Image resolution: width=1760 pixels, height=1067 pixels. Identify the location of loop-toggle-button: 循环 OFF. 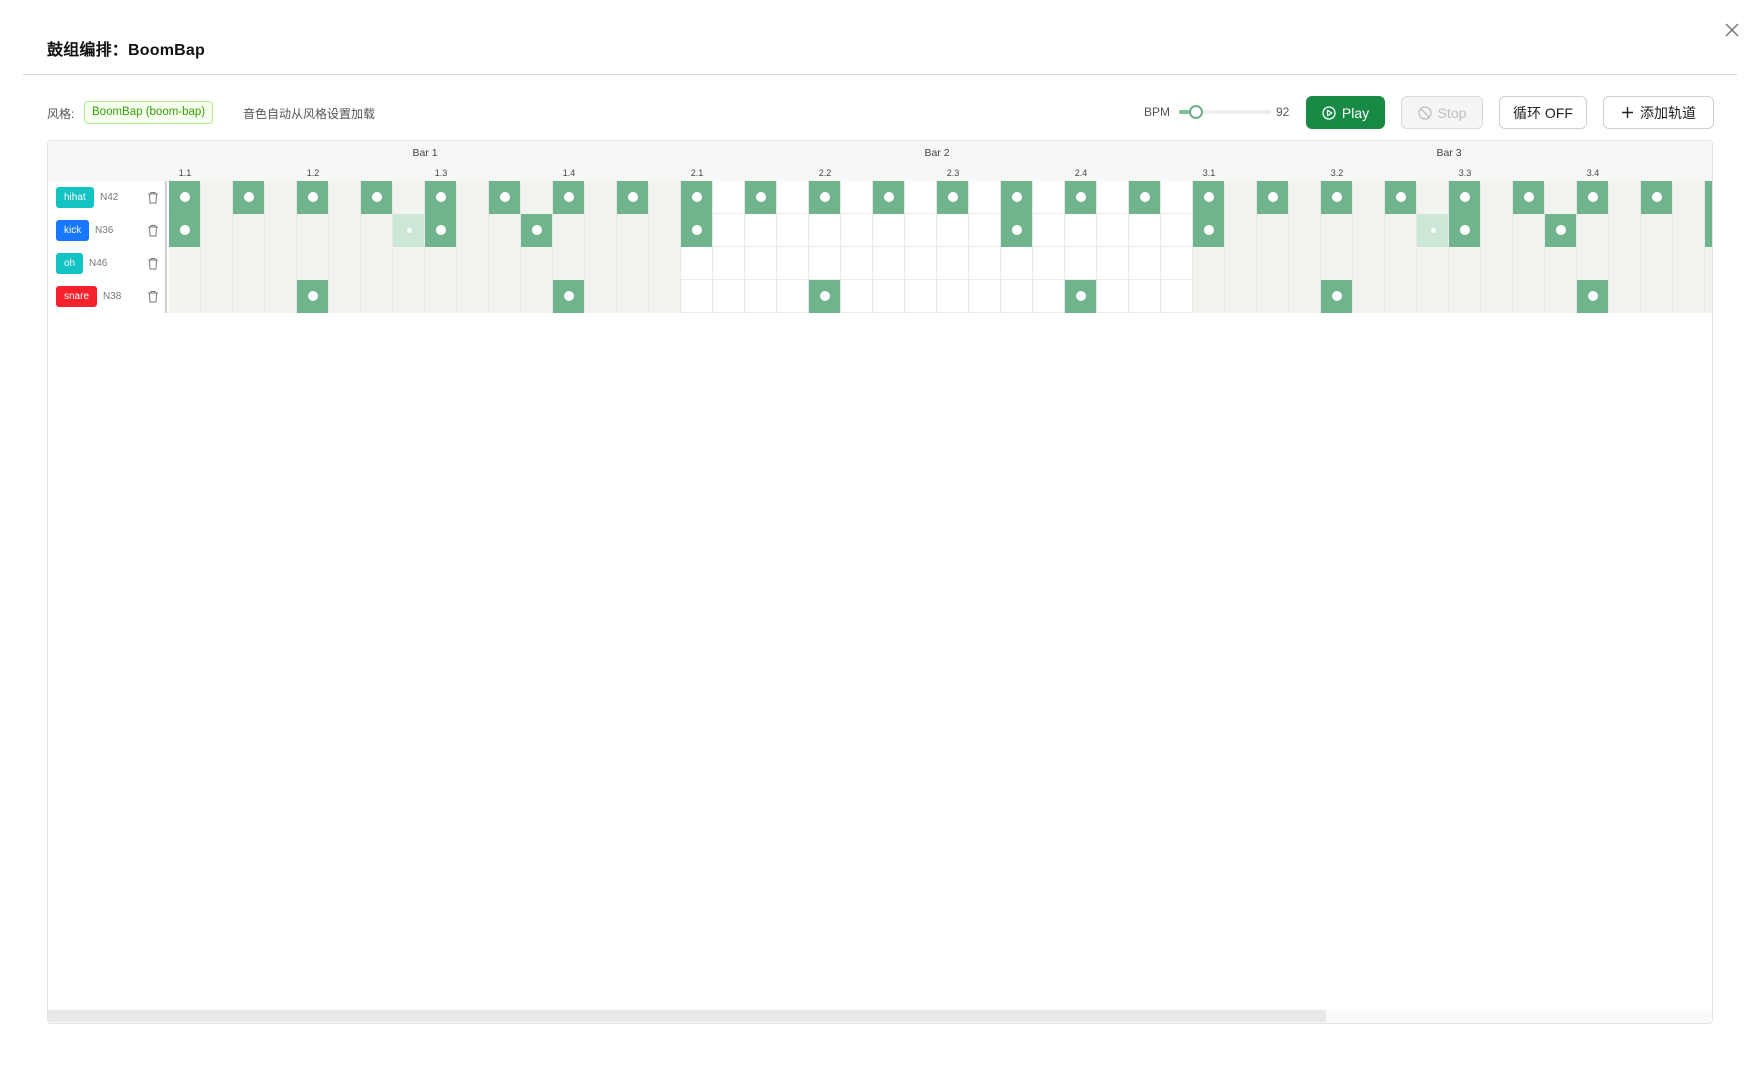
(1543, 112).